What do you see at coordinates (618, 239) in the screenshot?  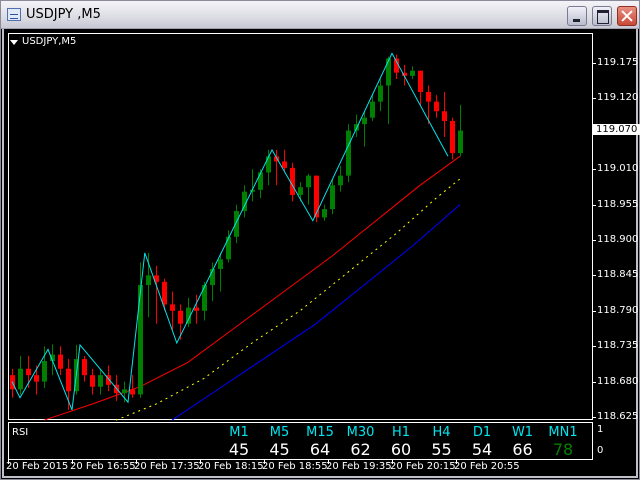 I see `price-axis-label: 118.900` at bounding box center [618, 239].